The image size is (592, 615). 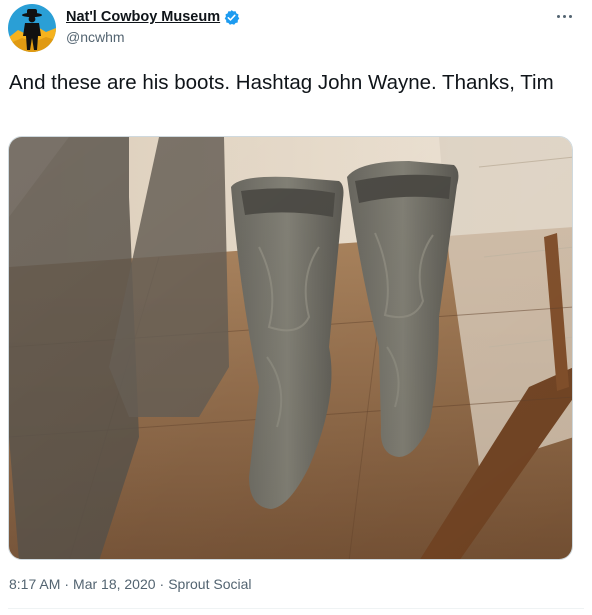 I want to click on display-name: Nat'l Cowboy Museum, so click(x=143, y=17).